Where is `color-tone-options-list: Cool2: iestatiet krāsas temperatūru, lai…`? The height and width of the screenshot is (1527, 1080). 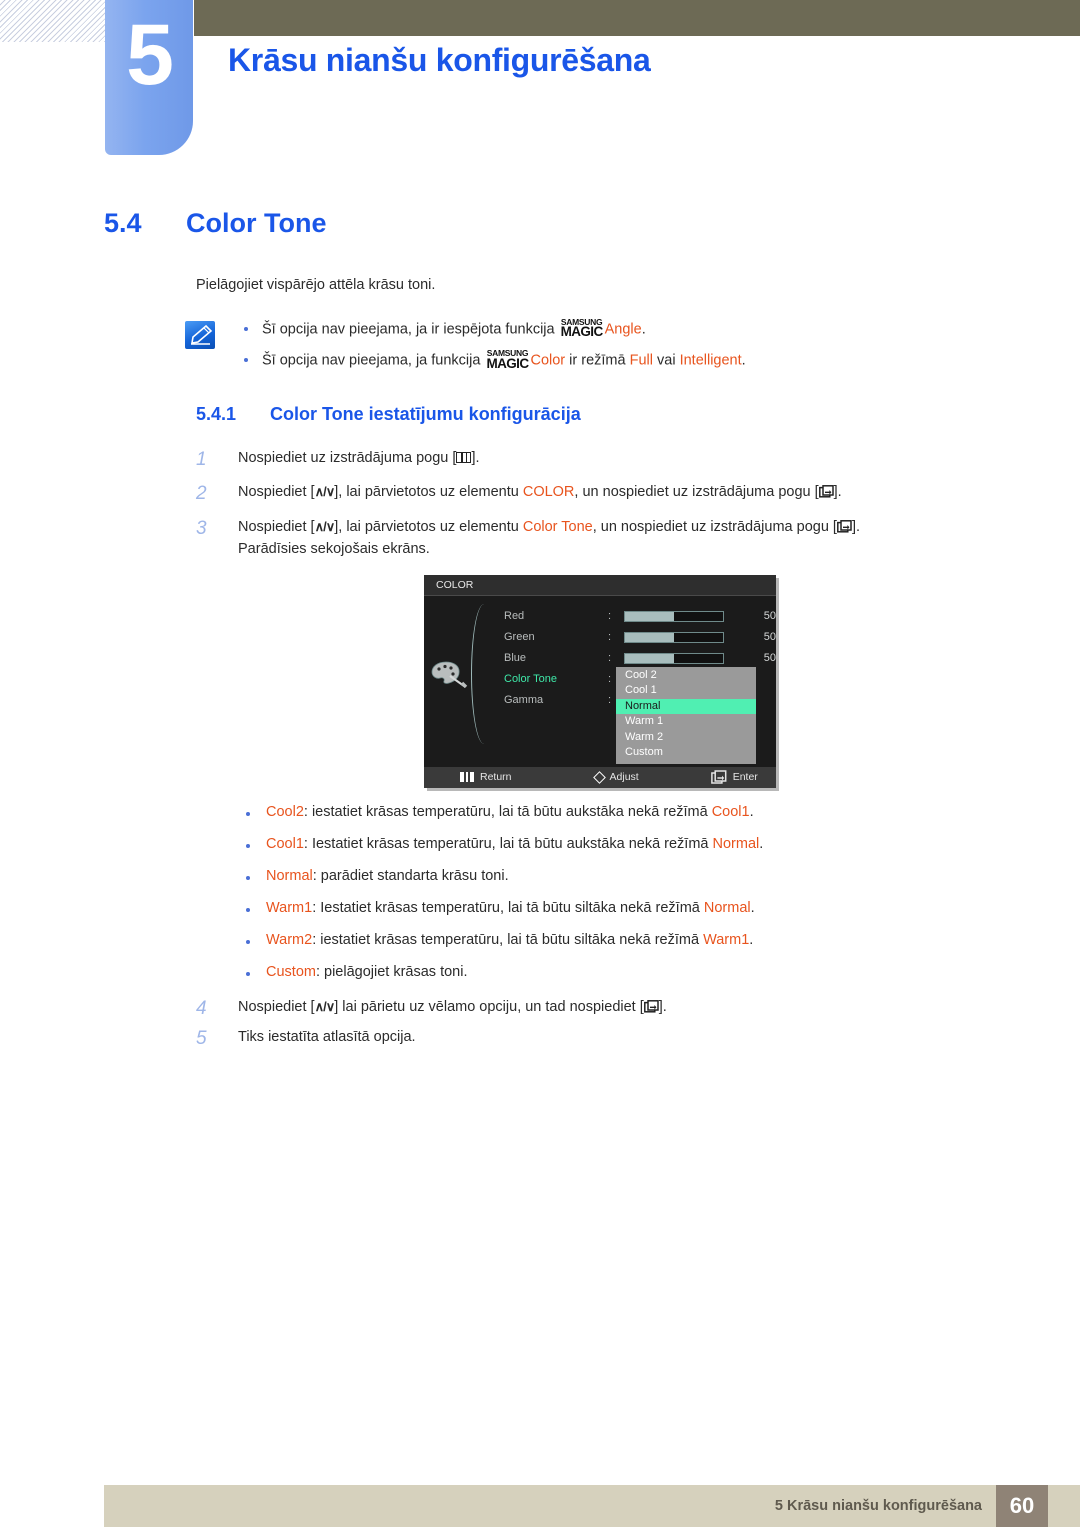
color-tone-options-list: Cool2: iestatiet krāsas temperatūru, lai… is located at coordinates (657, 892).